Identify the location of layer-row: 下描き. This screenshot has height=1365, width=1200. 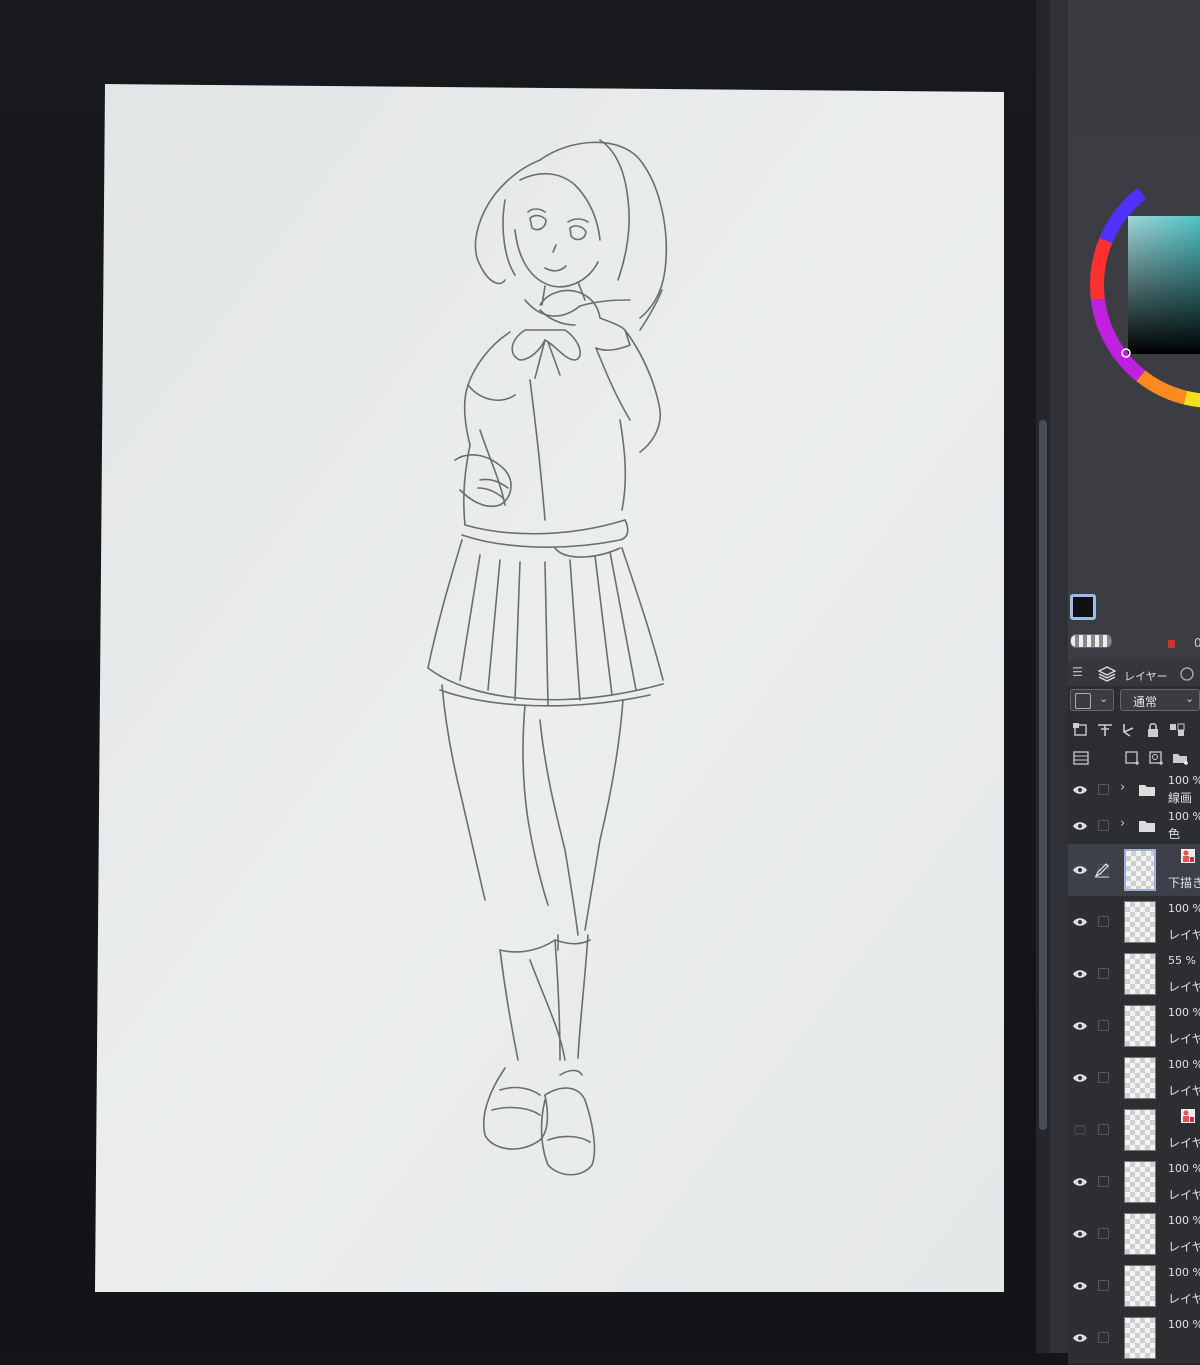
(1134, 870).